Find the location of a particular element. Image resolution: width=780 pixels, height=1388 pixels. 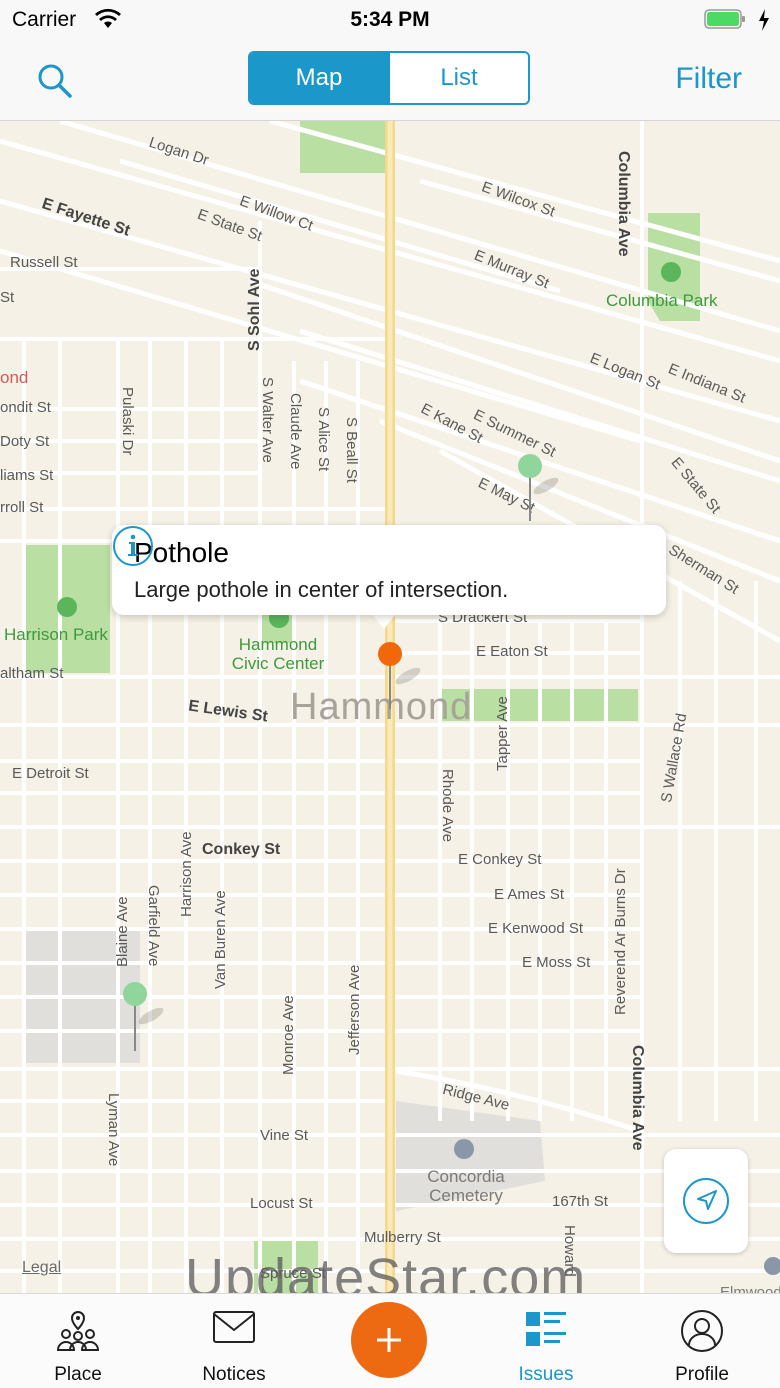

street-label: Jefferson Ave is located at coordinates (354, 1009).